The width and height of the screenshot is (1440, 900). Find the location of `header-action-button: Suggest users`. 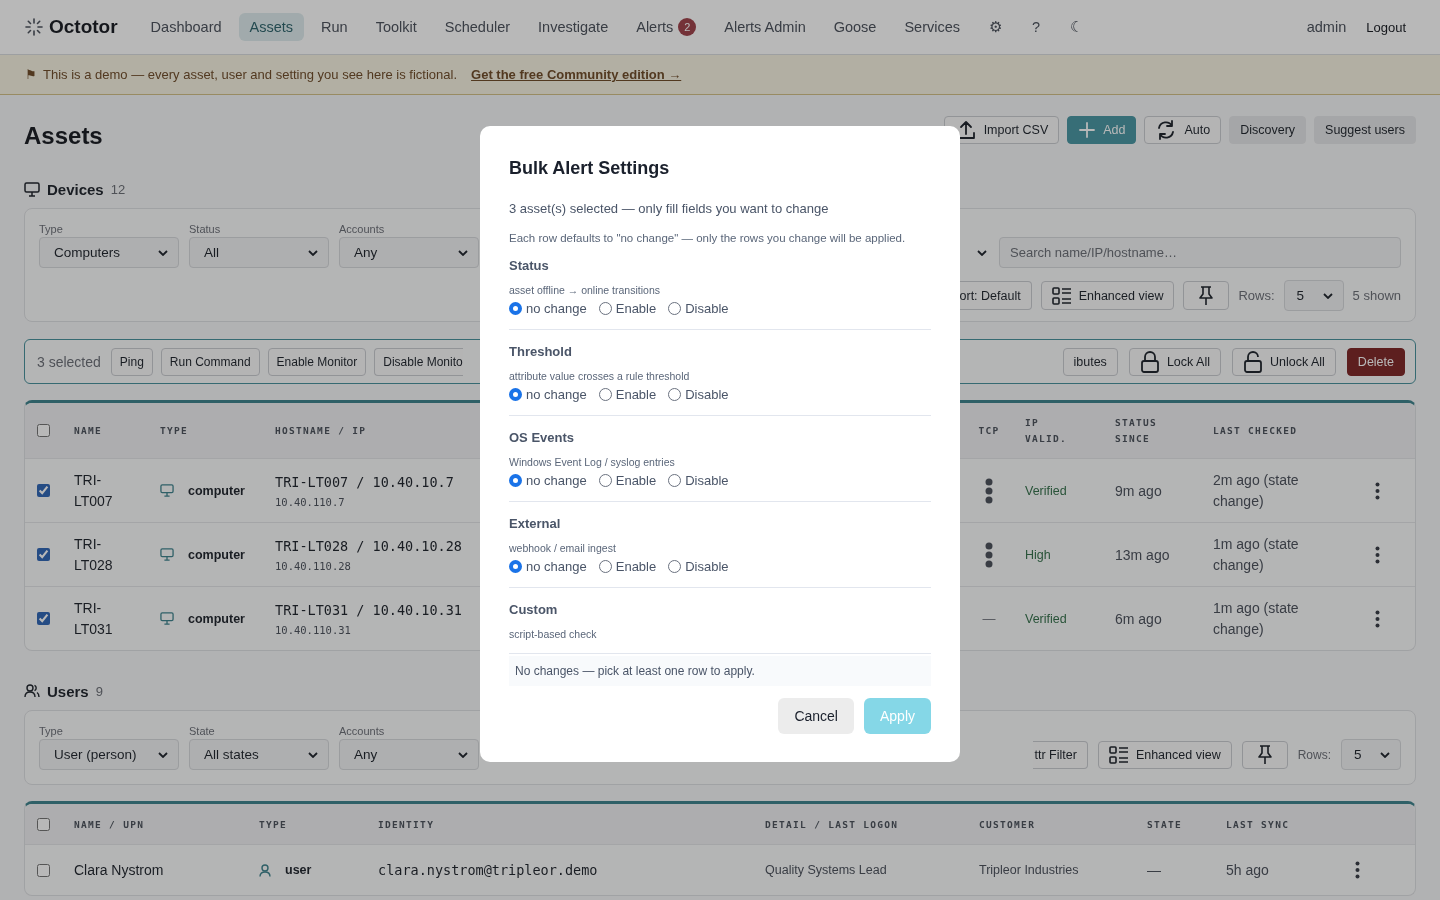

header-action-button: Suggest users is located at coordinates (1365, 130).